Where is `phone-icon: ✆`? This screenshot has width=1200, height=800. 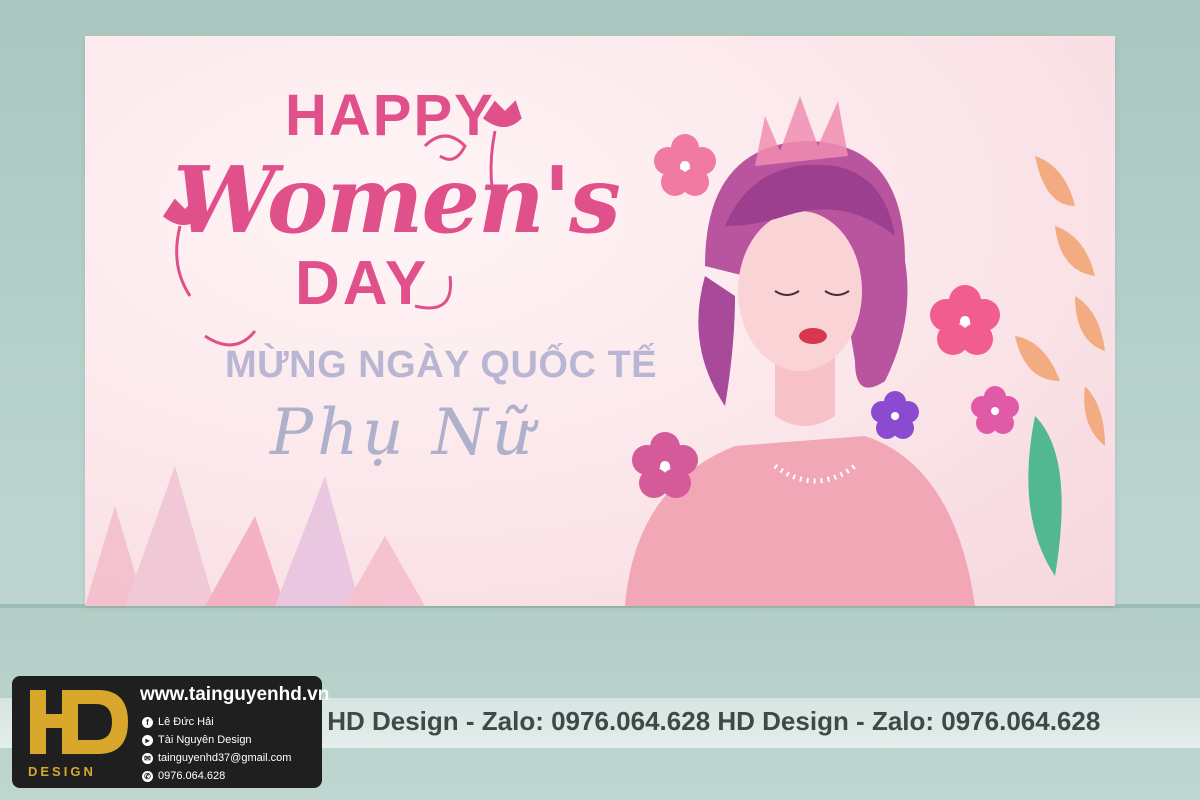
phone-icon: ✆ is located at coordinates (147, 776).